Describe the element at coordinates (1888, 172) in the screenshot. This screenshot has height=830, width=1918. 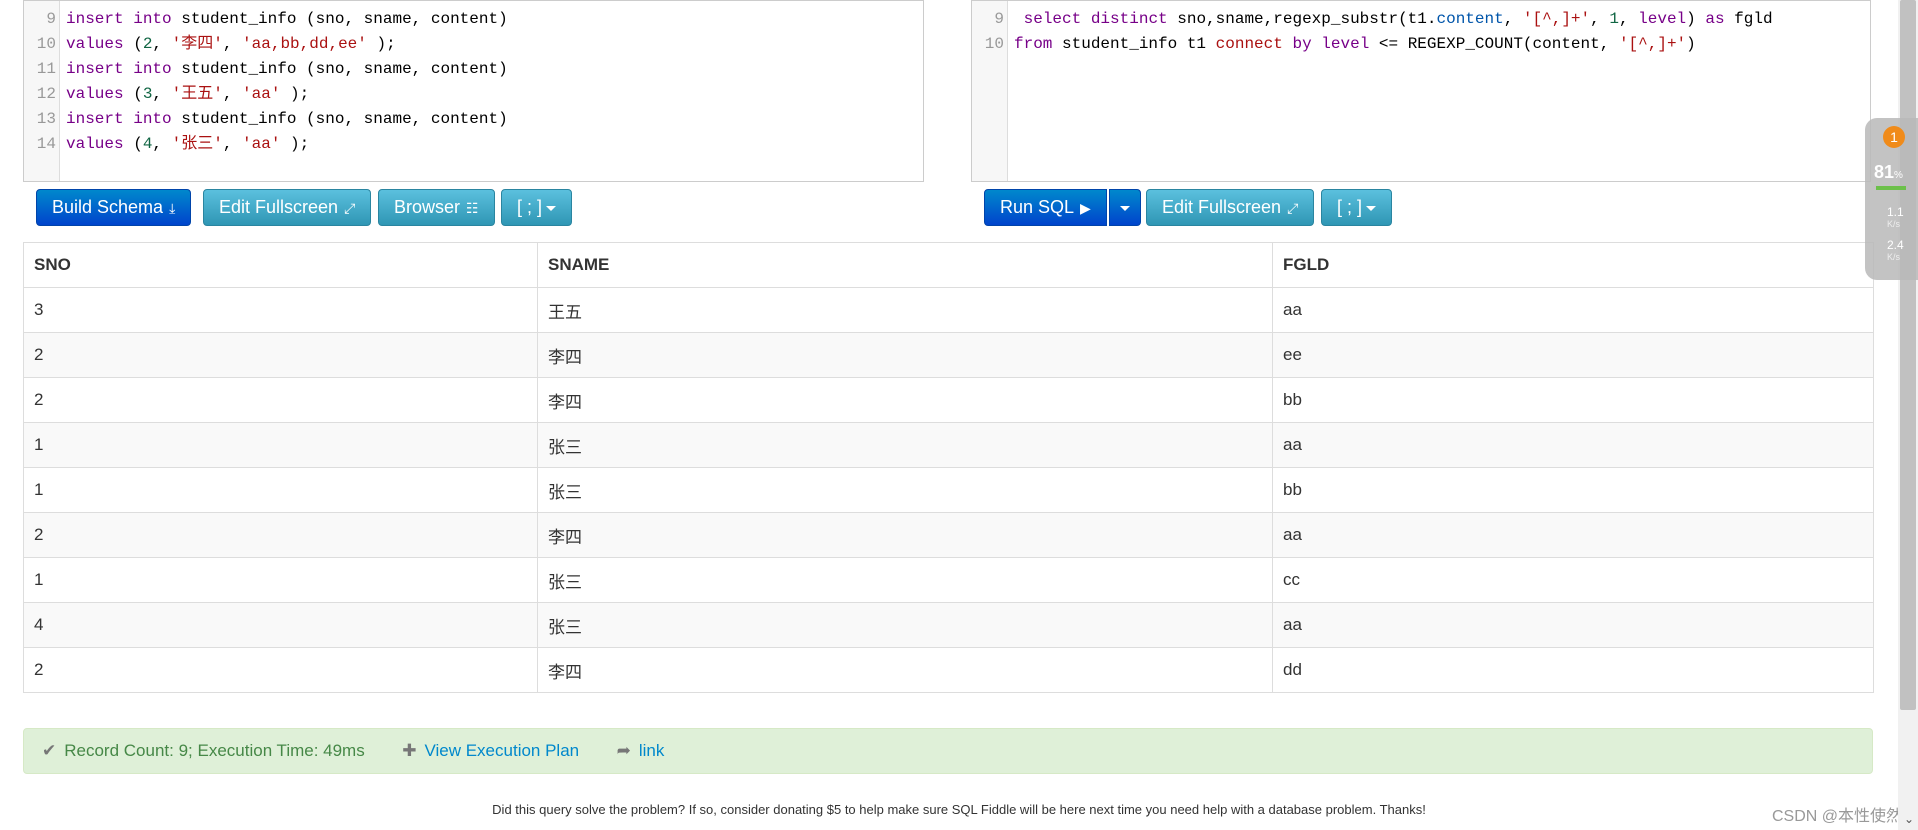
I see `memory-percent: 81%` at that location.